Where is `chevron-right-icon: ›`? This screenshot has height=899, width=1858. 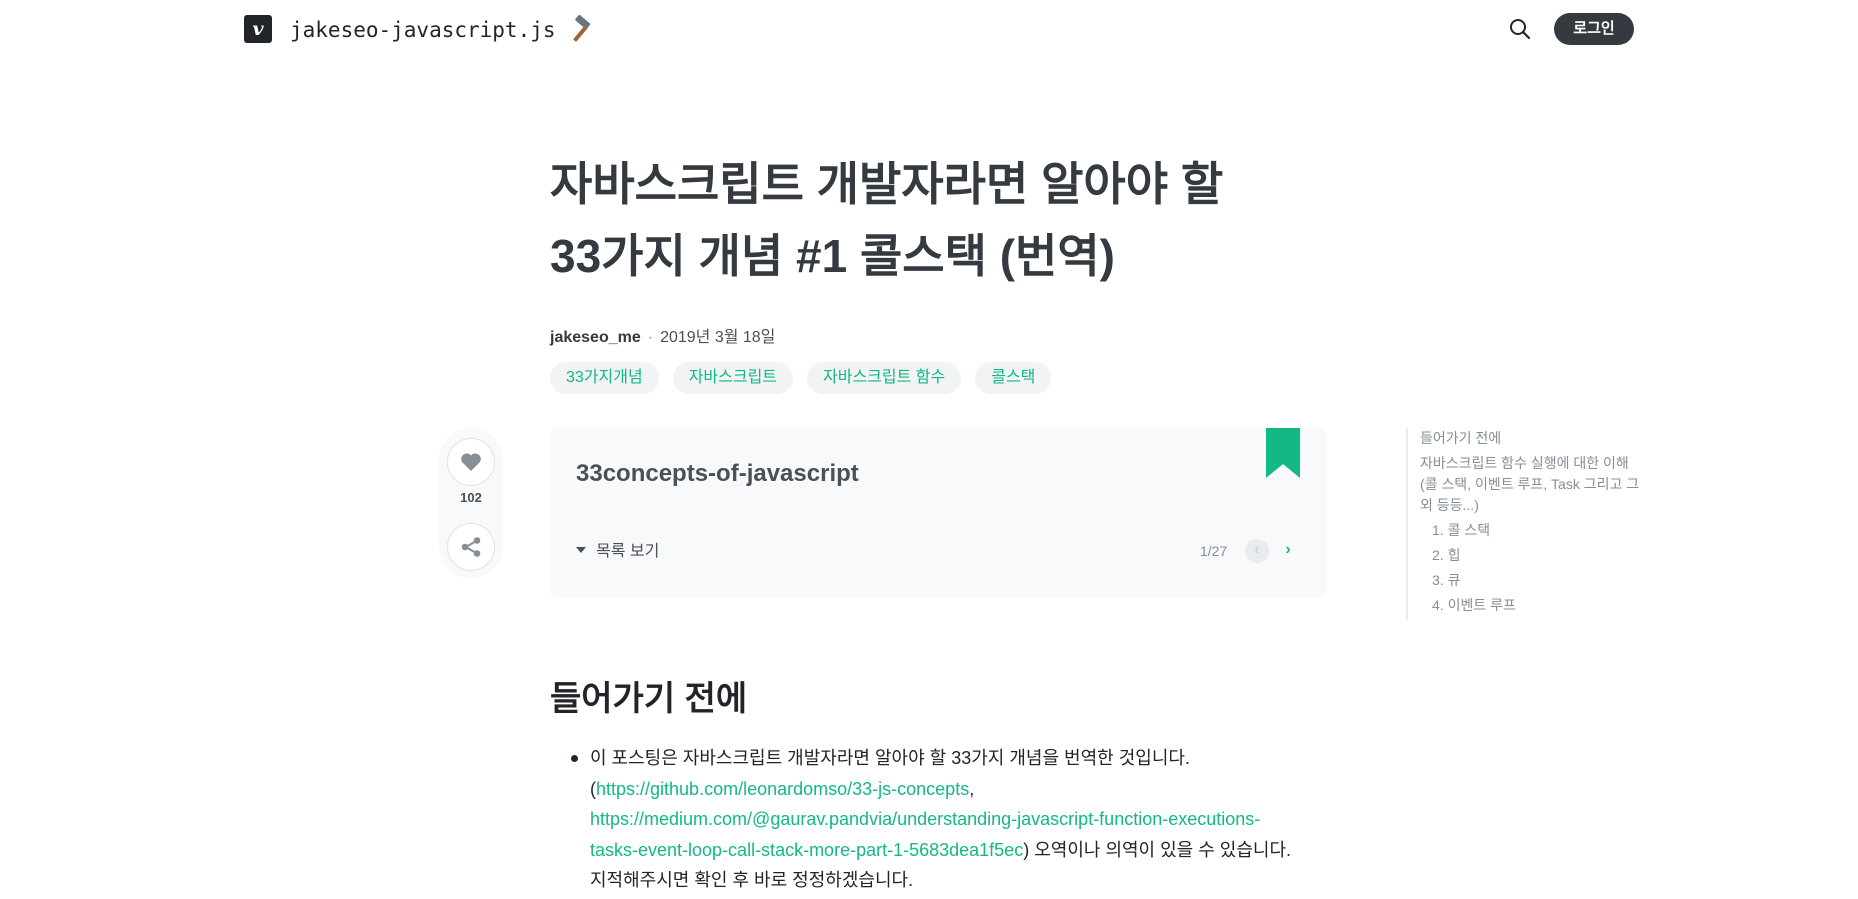
chevron-right-icon: › is located at coordinates (1288, 549).